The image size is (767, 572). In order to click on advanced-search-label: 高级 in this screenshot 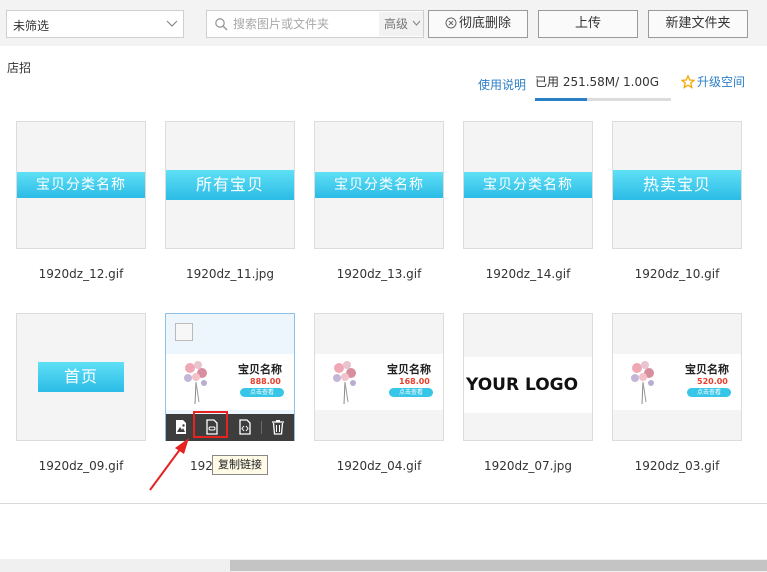, I will do `click(396, 24)`.